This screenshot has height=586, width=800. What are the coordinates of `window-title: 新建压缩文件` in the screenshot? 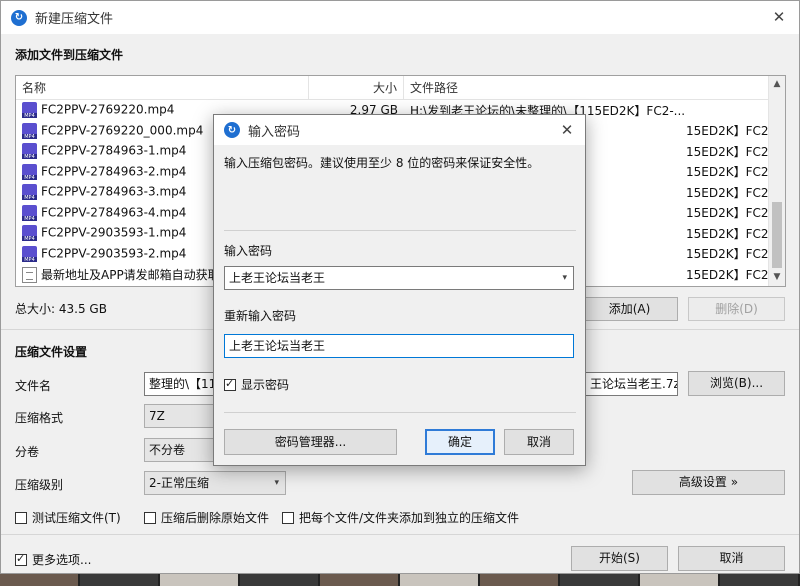 It's located at (74, 19).